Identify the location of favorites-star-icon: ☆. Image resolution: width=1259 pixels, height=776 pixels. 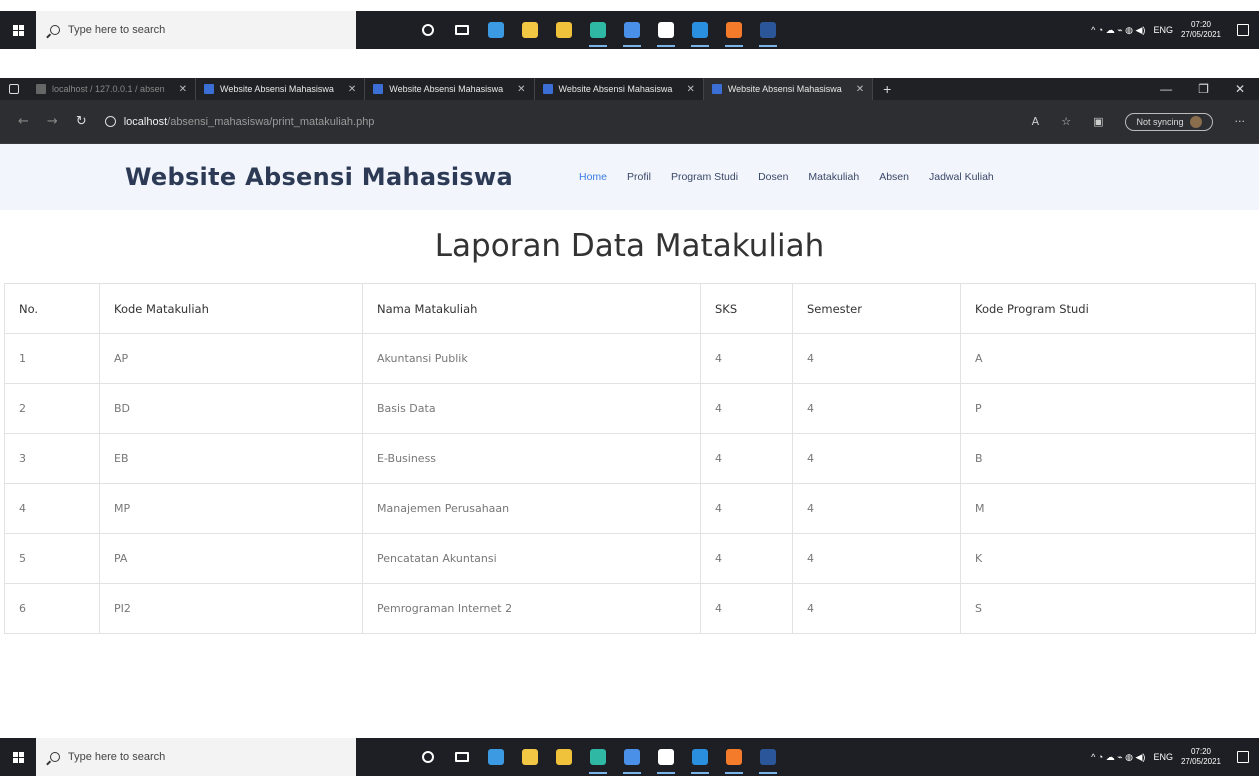
(1066, 121).